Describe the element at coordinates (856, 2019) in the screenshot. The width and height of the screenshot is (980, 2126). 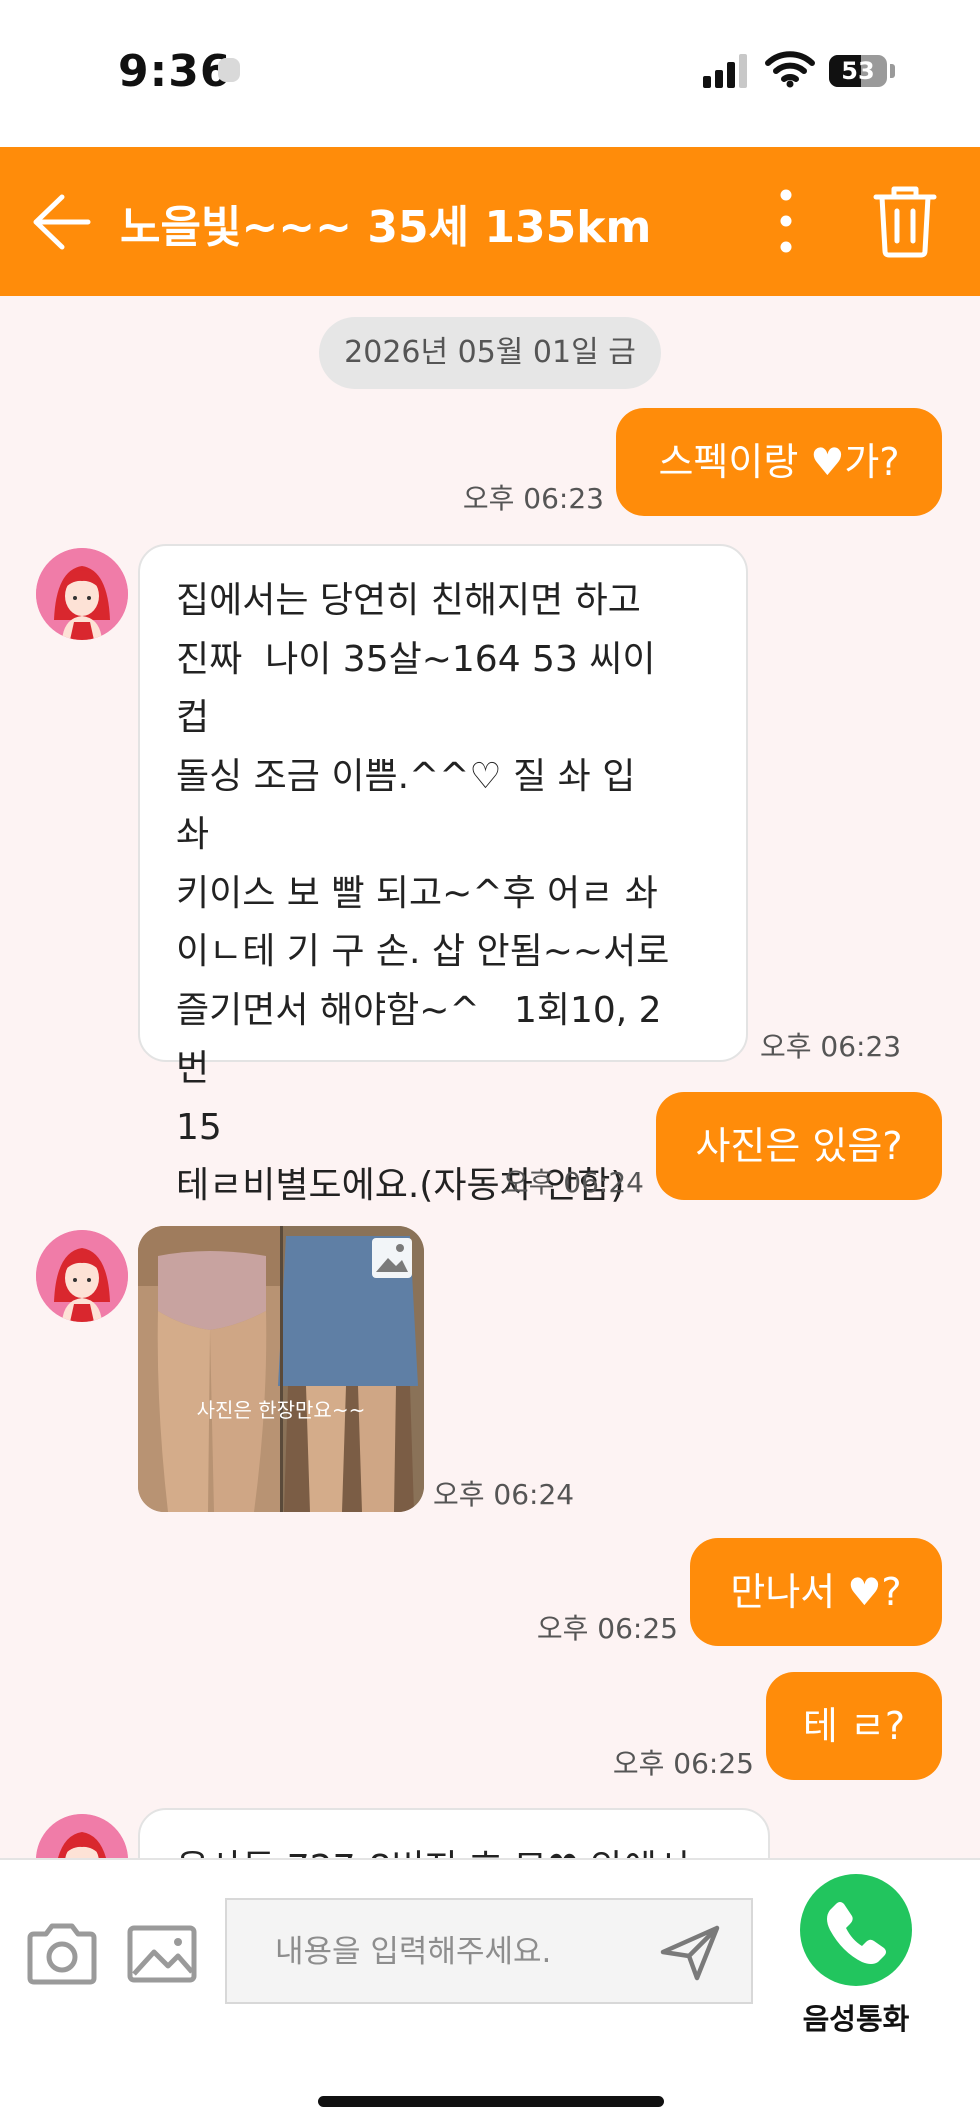
I see `voice-call-label: 음성통화` at that location.